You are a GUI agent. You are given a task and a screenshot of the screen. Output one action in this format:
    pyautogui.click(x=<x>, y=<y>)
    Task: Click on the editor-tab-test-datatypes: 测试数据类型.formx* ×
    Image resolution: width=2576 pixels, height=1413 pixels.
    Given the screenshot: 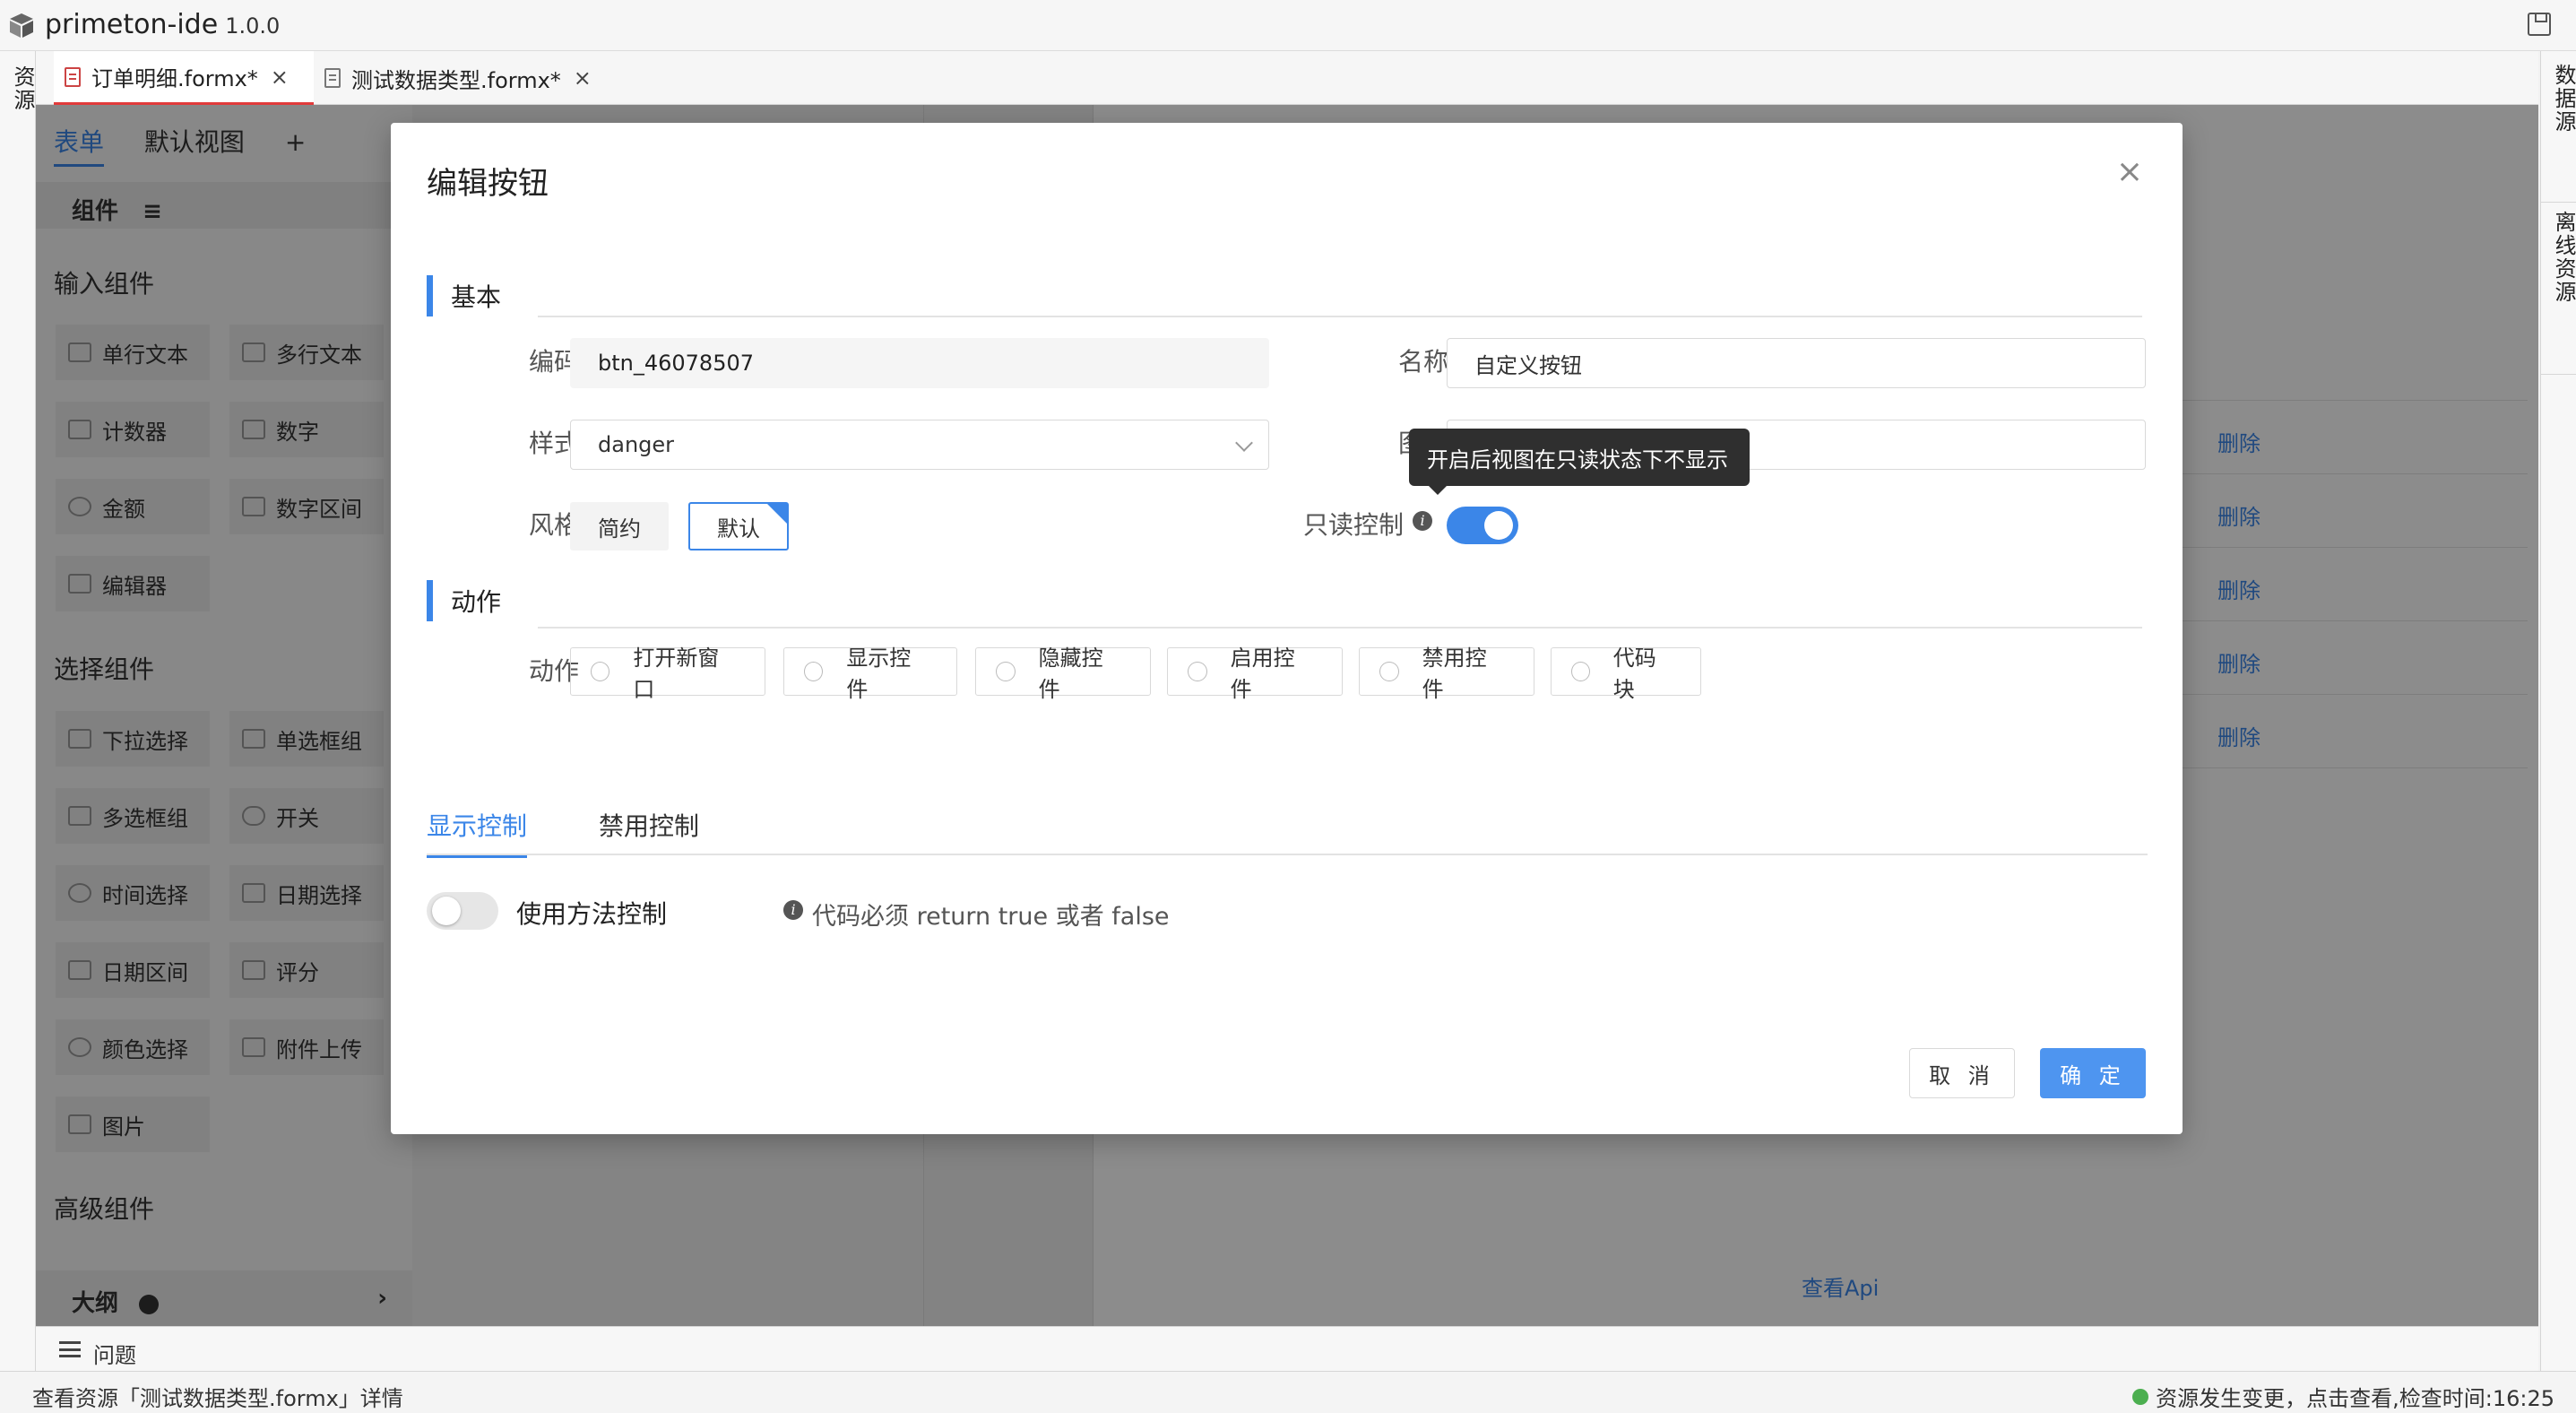 What is the action you would take?
    pyautogui.click(x=466, y=78)
    